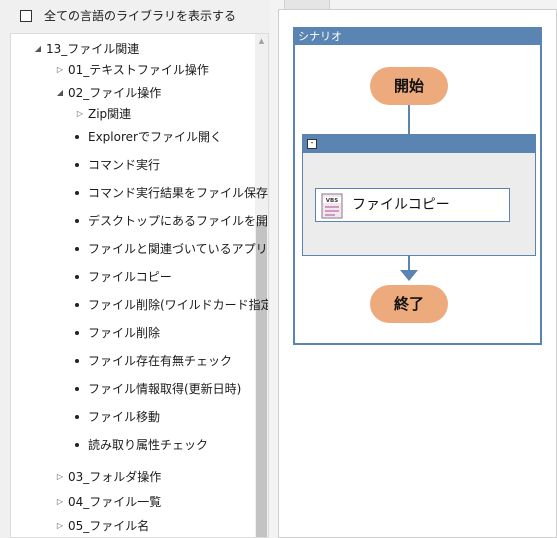  Describe the element at coordinates (261, 379) in the screenshot. I see `scrollbar-thumb` at that location.